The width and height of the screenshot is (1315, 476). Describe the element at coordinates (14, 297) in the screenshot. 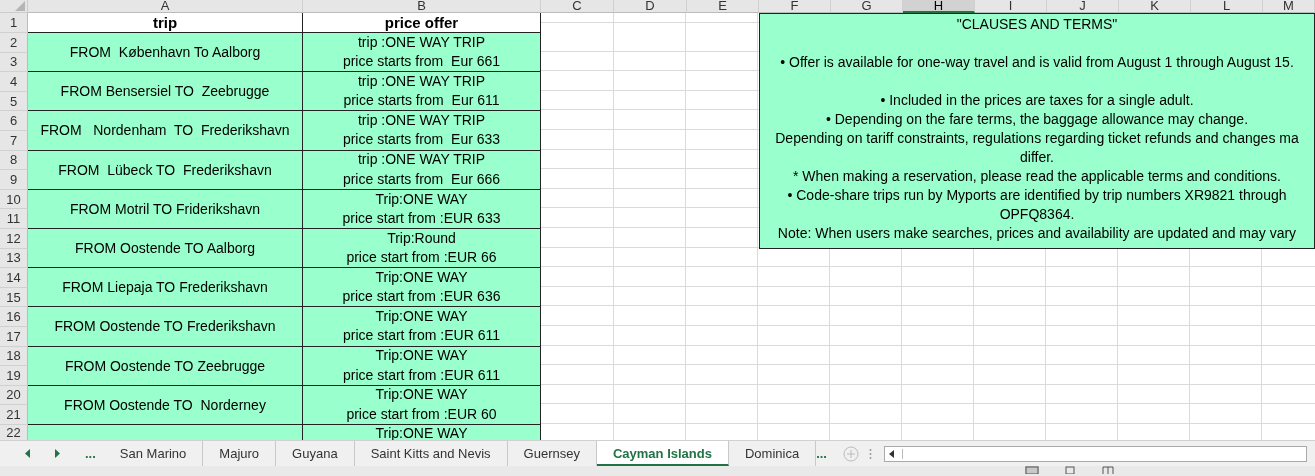

I see `row-header: 15` at that location.